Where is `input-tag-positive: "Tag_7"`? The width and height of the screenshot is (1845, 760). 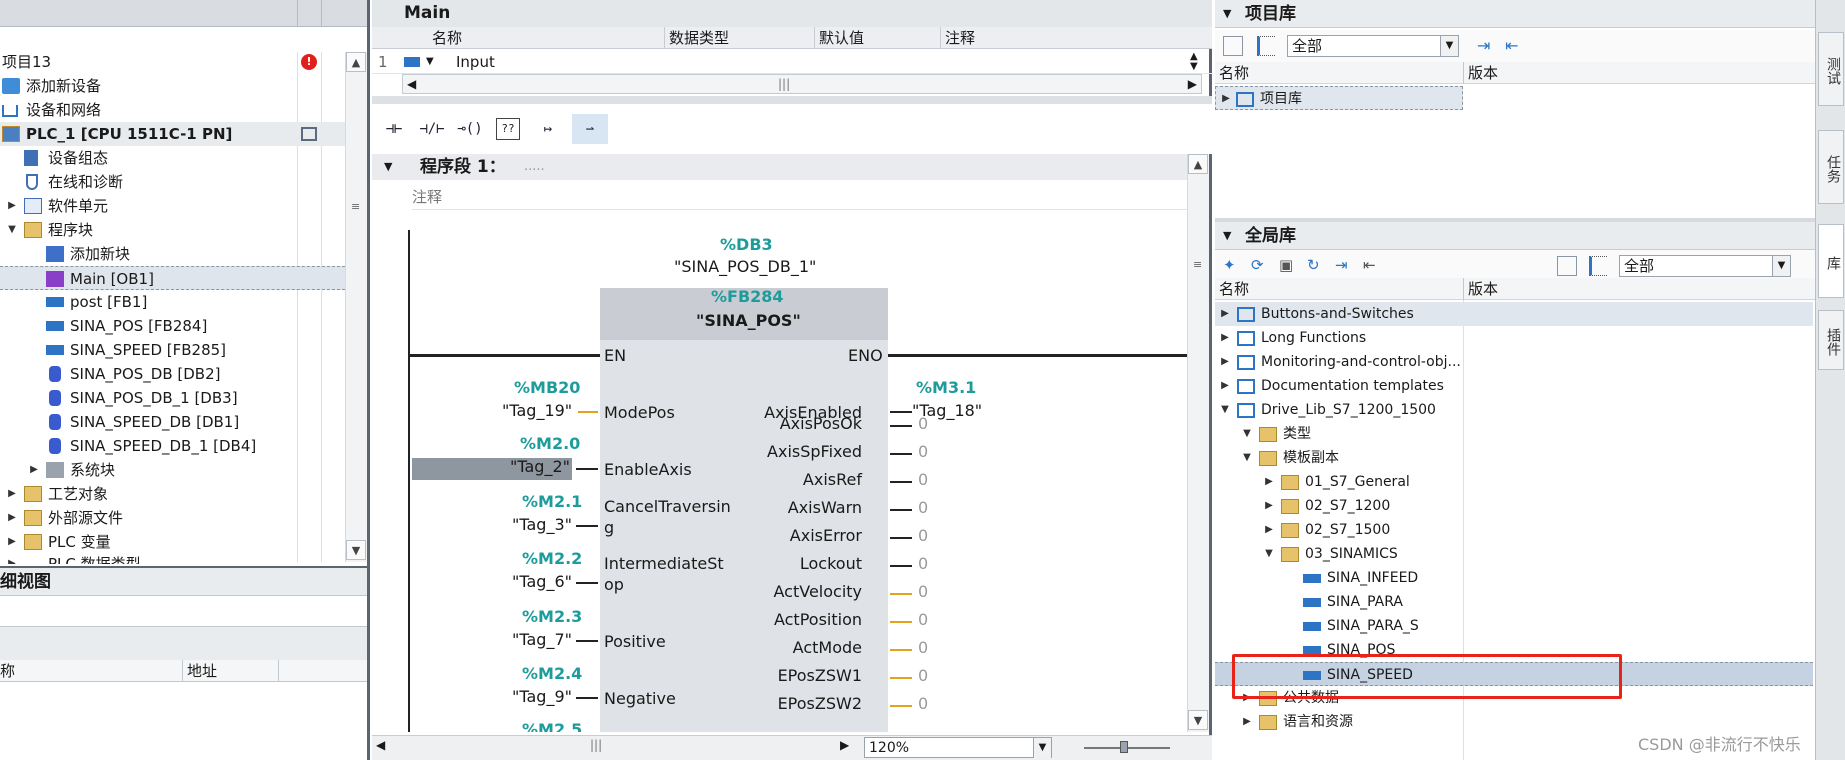 input-tag-positive: "Tag_7" is located at coordinates (542, 639).